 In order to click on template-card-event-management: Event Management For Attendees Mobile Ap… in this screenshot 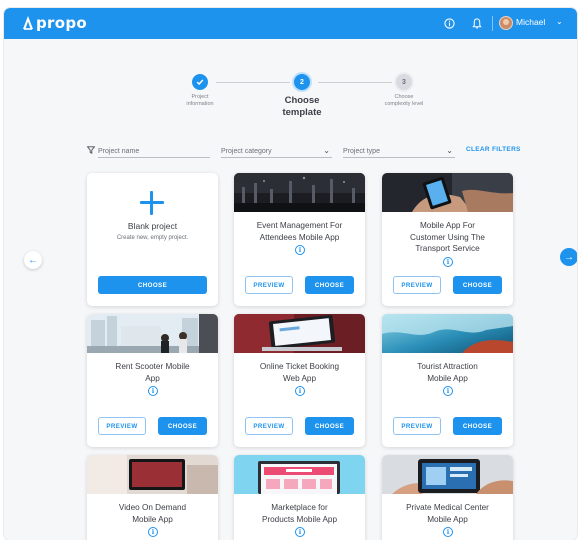, I will do `click(299, 239)`.